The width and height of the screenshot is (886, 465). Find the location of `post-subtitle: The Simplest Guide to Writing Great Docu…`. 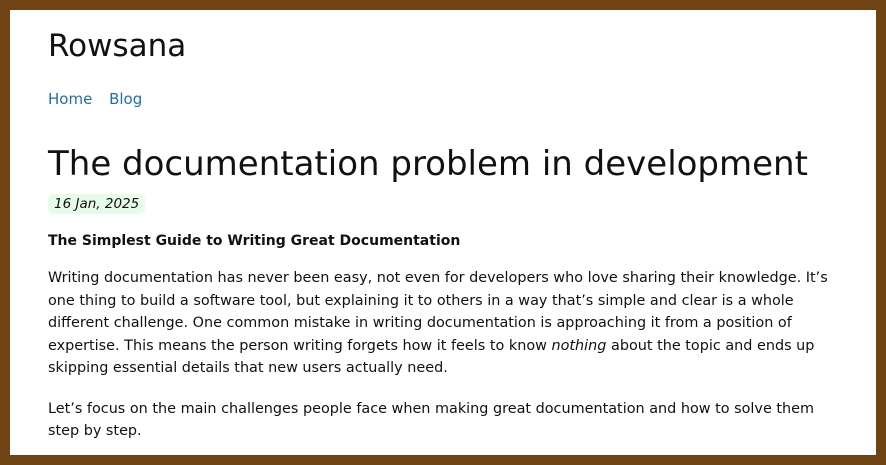

post-subtitle: The Simplest Guide to Writing Great Docu… is located at coordinates (254, 241).